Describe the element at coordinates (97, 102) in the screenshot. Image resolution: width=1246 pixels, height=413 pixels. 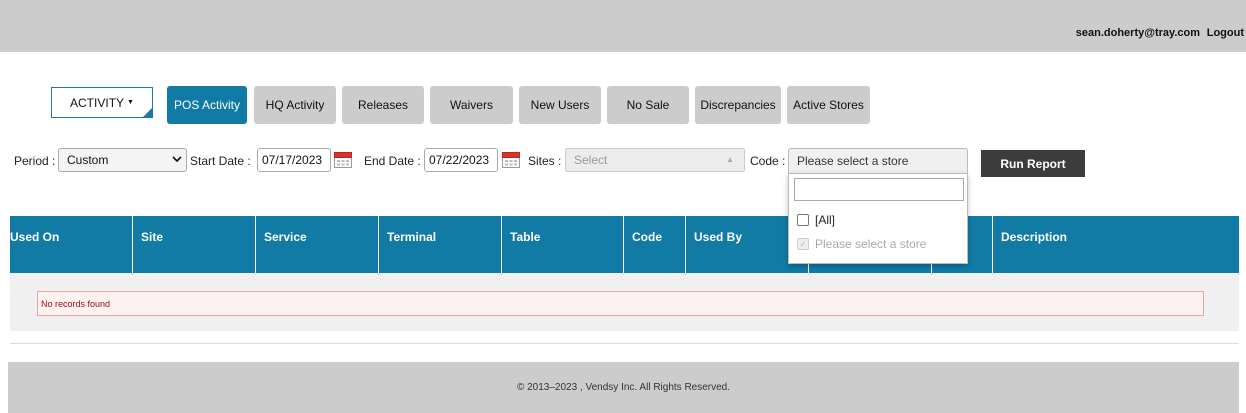
I see `activity-menu-label: ACTIVITY` at that location.